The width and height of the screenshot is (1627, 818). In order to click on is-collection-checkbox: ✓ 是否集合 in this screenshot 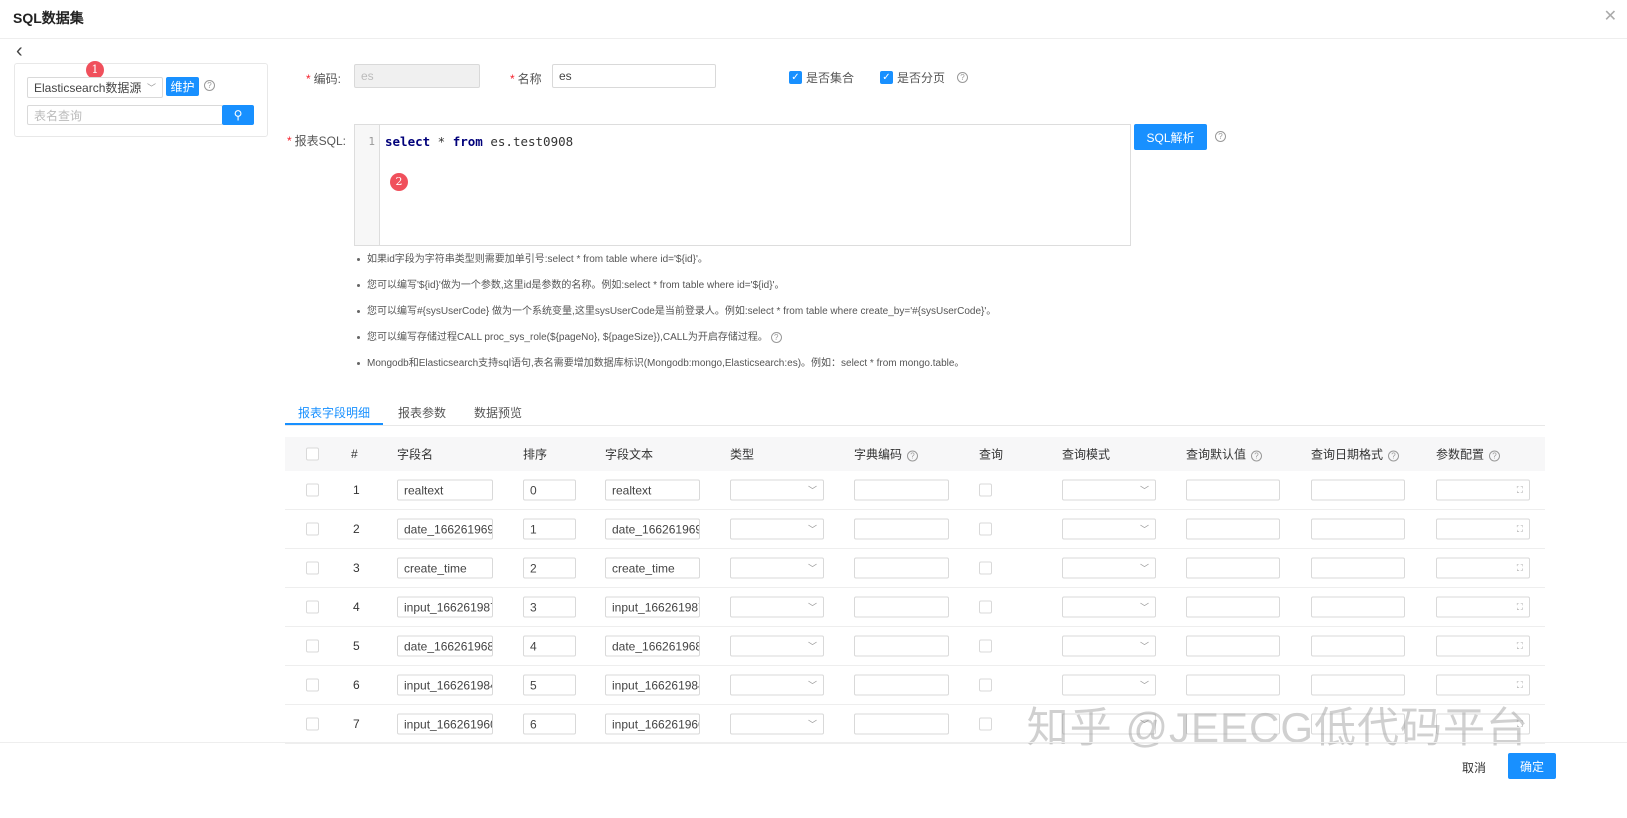, I will do `click(821, 77)`.